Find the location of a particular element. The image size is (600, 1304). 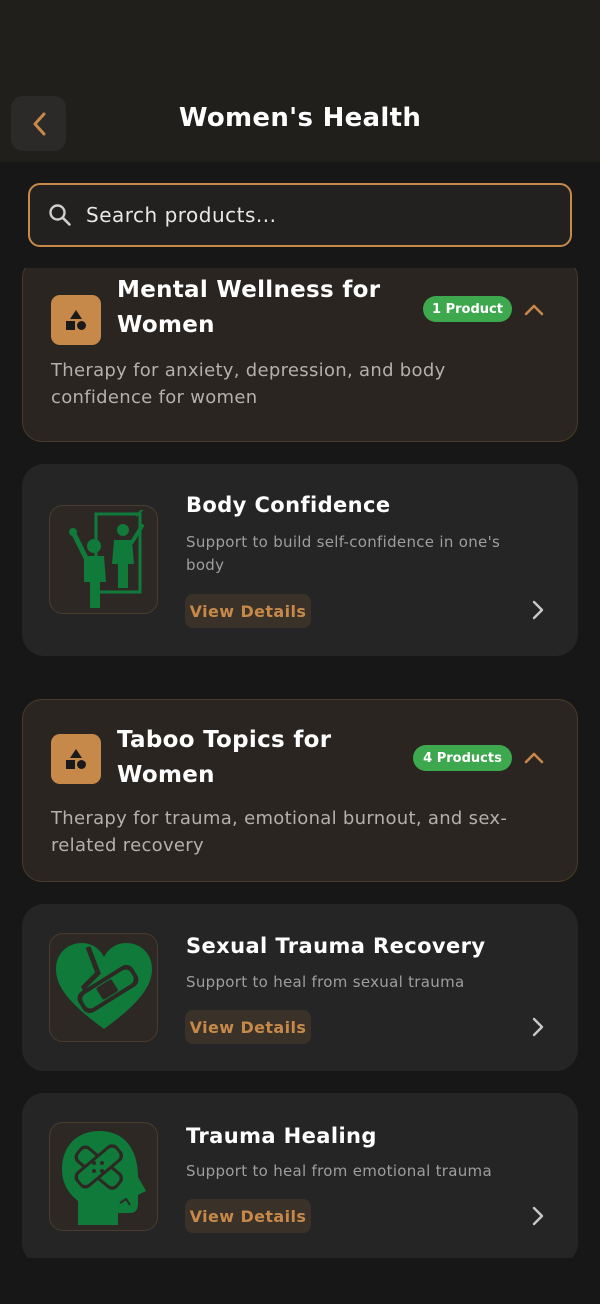

product-name: Body Confidence is located at coordinates (288, 505).